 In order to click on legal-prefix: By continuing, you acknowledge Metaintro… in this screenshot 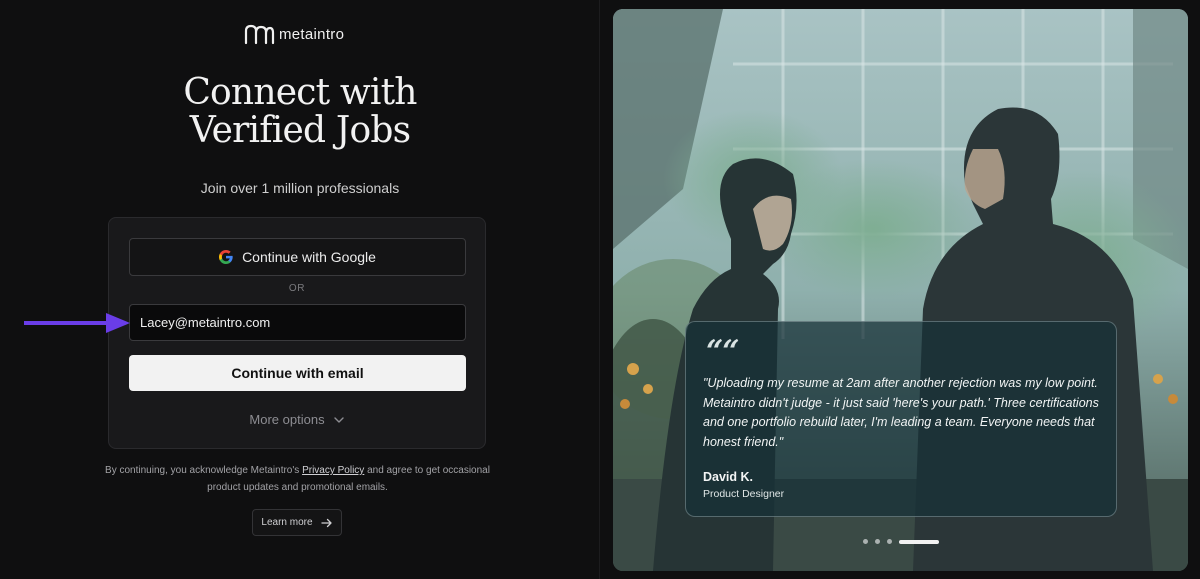, I will do `click(204, 470)`.